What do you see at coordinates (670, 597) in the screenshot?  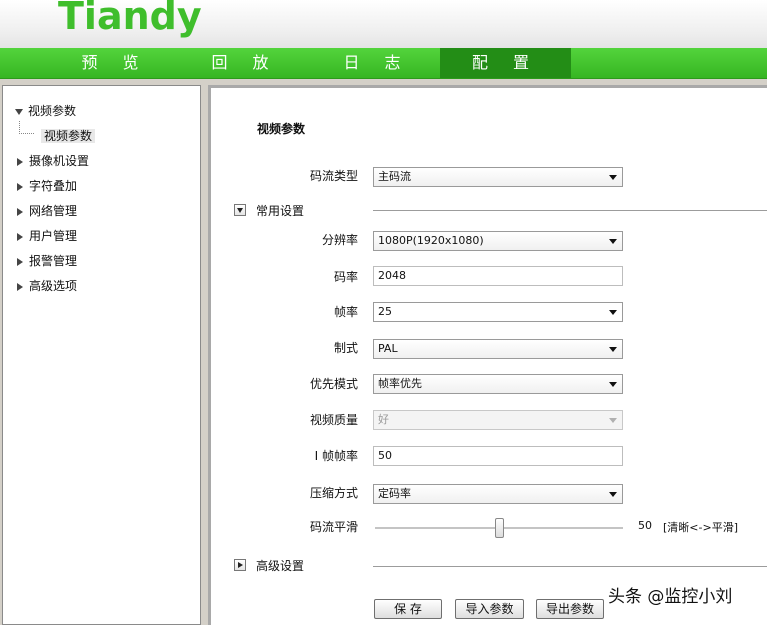 I see `source-watermark: 头条 @监控小刘` at bounding box center [670, 597].